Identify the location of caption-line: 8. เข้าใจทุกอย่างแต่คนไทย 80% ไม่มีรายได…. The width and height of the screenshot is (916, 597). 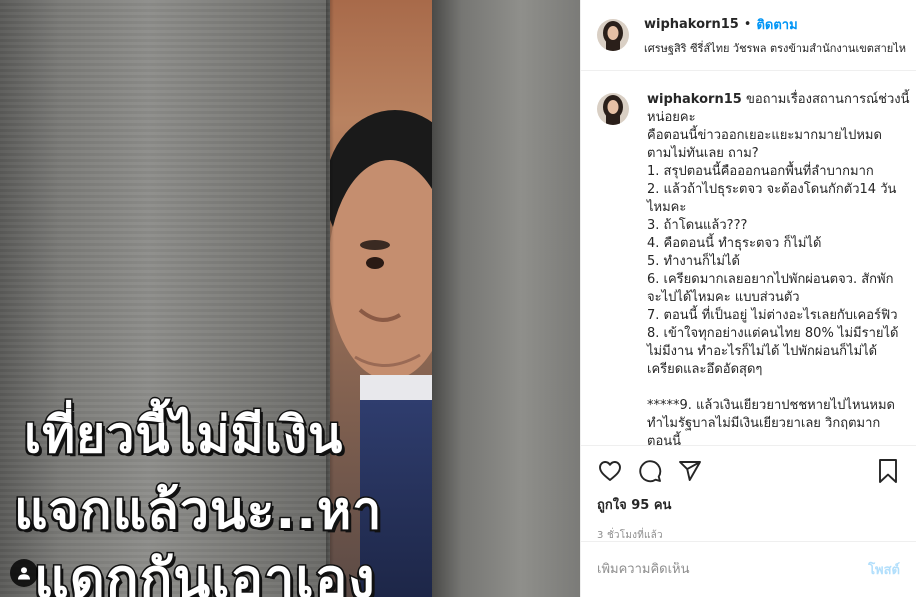
(773, 333).